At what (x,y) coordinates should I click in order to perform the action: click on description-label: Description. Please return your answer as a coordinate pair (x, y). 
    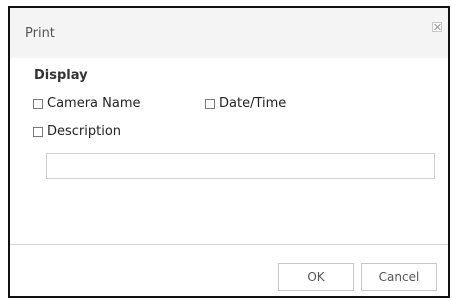
    Looking at the image, I should click on (84, 131).